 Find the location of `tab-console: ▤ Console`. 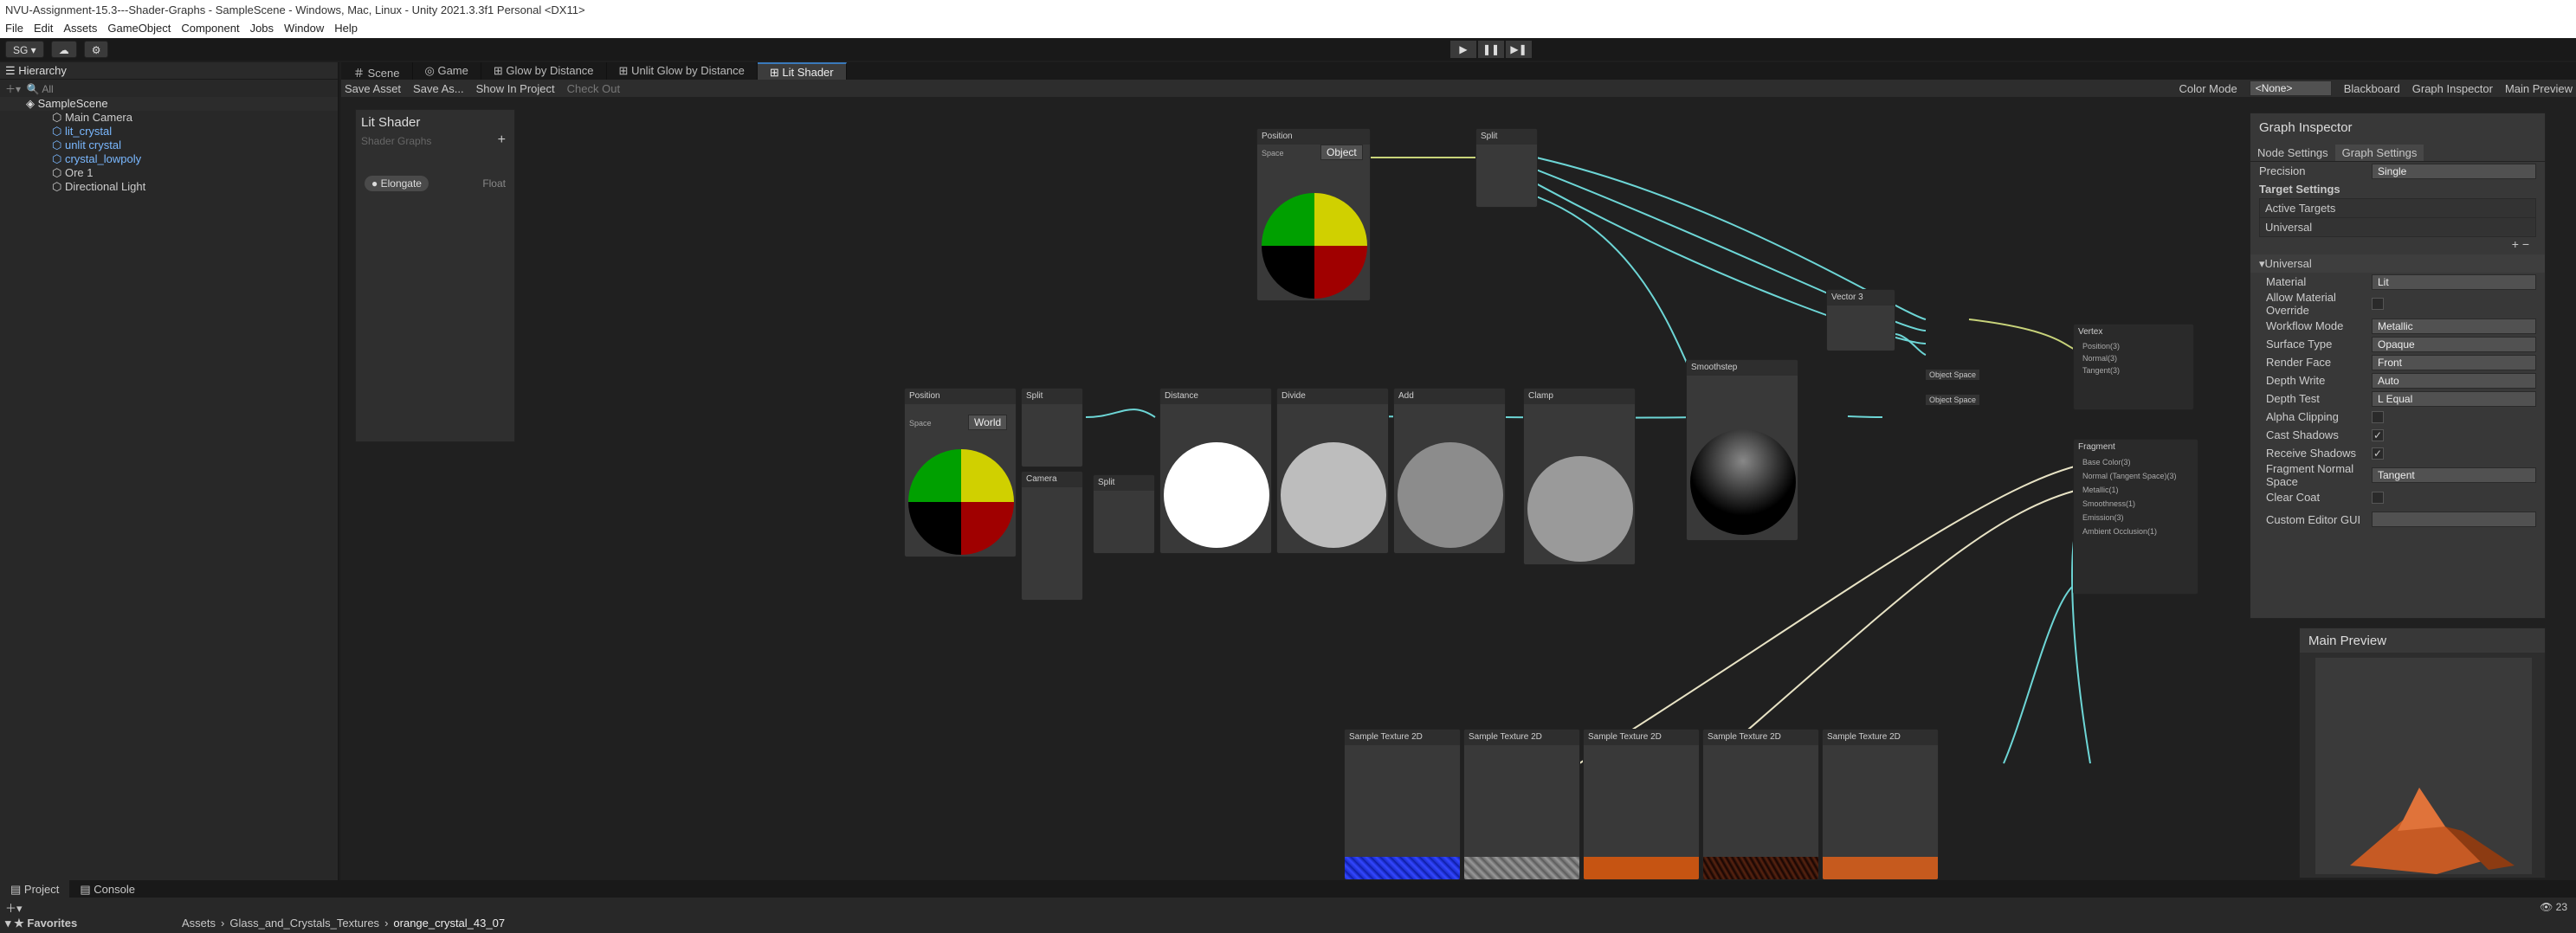

tab-console: ▤ Console is located at coordinates (107, 889).